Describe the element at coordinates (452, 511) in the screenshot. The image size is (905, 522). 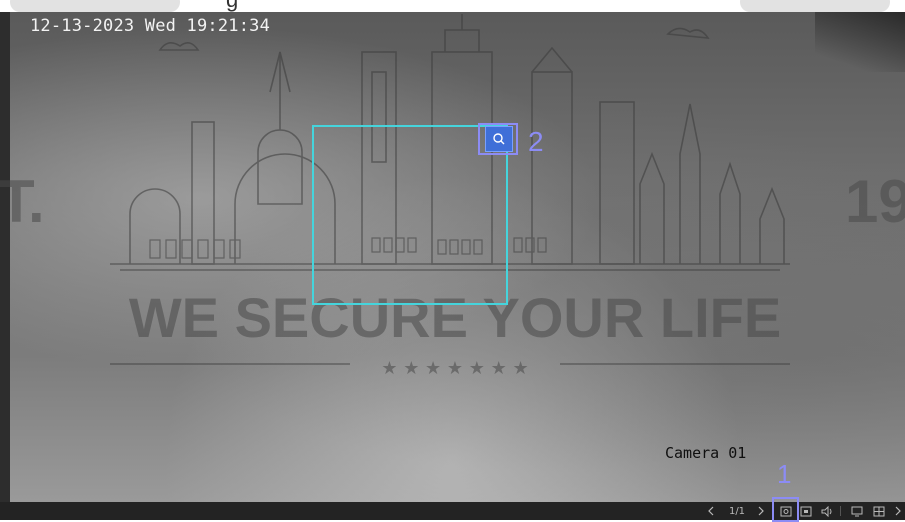
I see `live-view-toolbar: 1/1` at that location.